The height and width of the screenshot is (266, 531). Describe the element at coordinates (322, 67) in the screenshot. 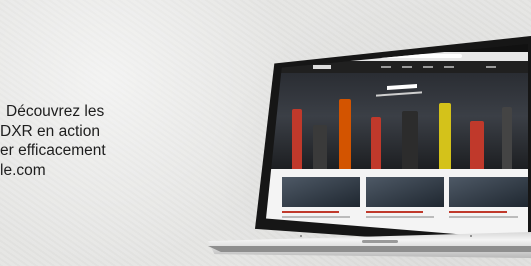

I see `screen-site-logo` at that location.